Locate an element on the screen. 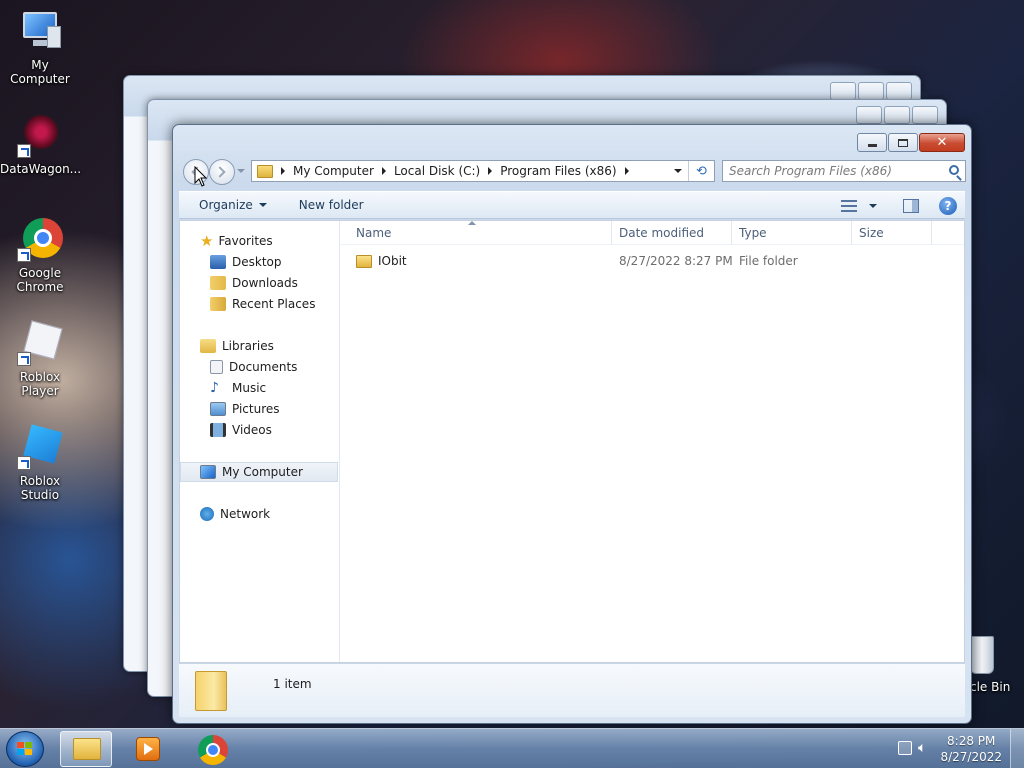  nav-label: Desktop is located at coordinates (257, 262).